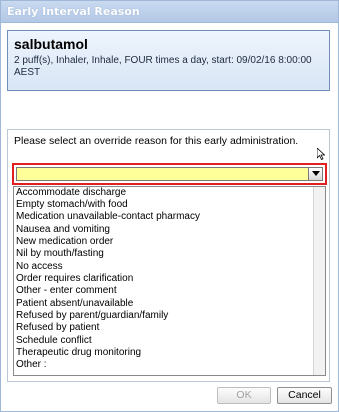 Image resolution: width=339 pixels, height=412 pixels. Describe the element at coordinates (165, 254) in the screenshot. I see `option-item: Nil by mouth/fasting` at that location.